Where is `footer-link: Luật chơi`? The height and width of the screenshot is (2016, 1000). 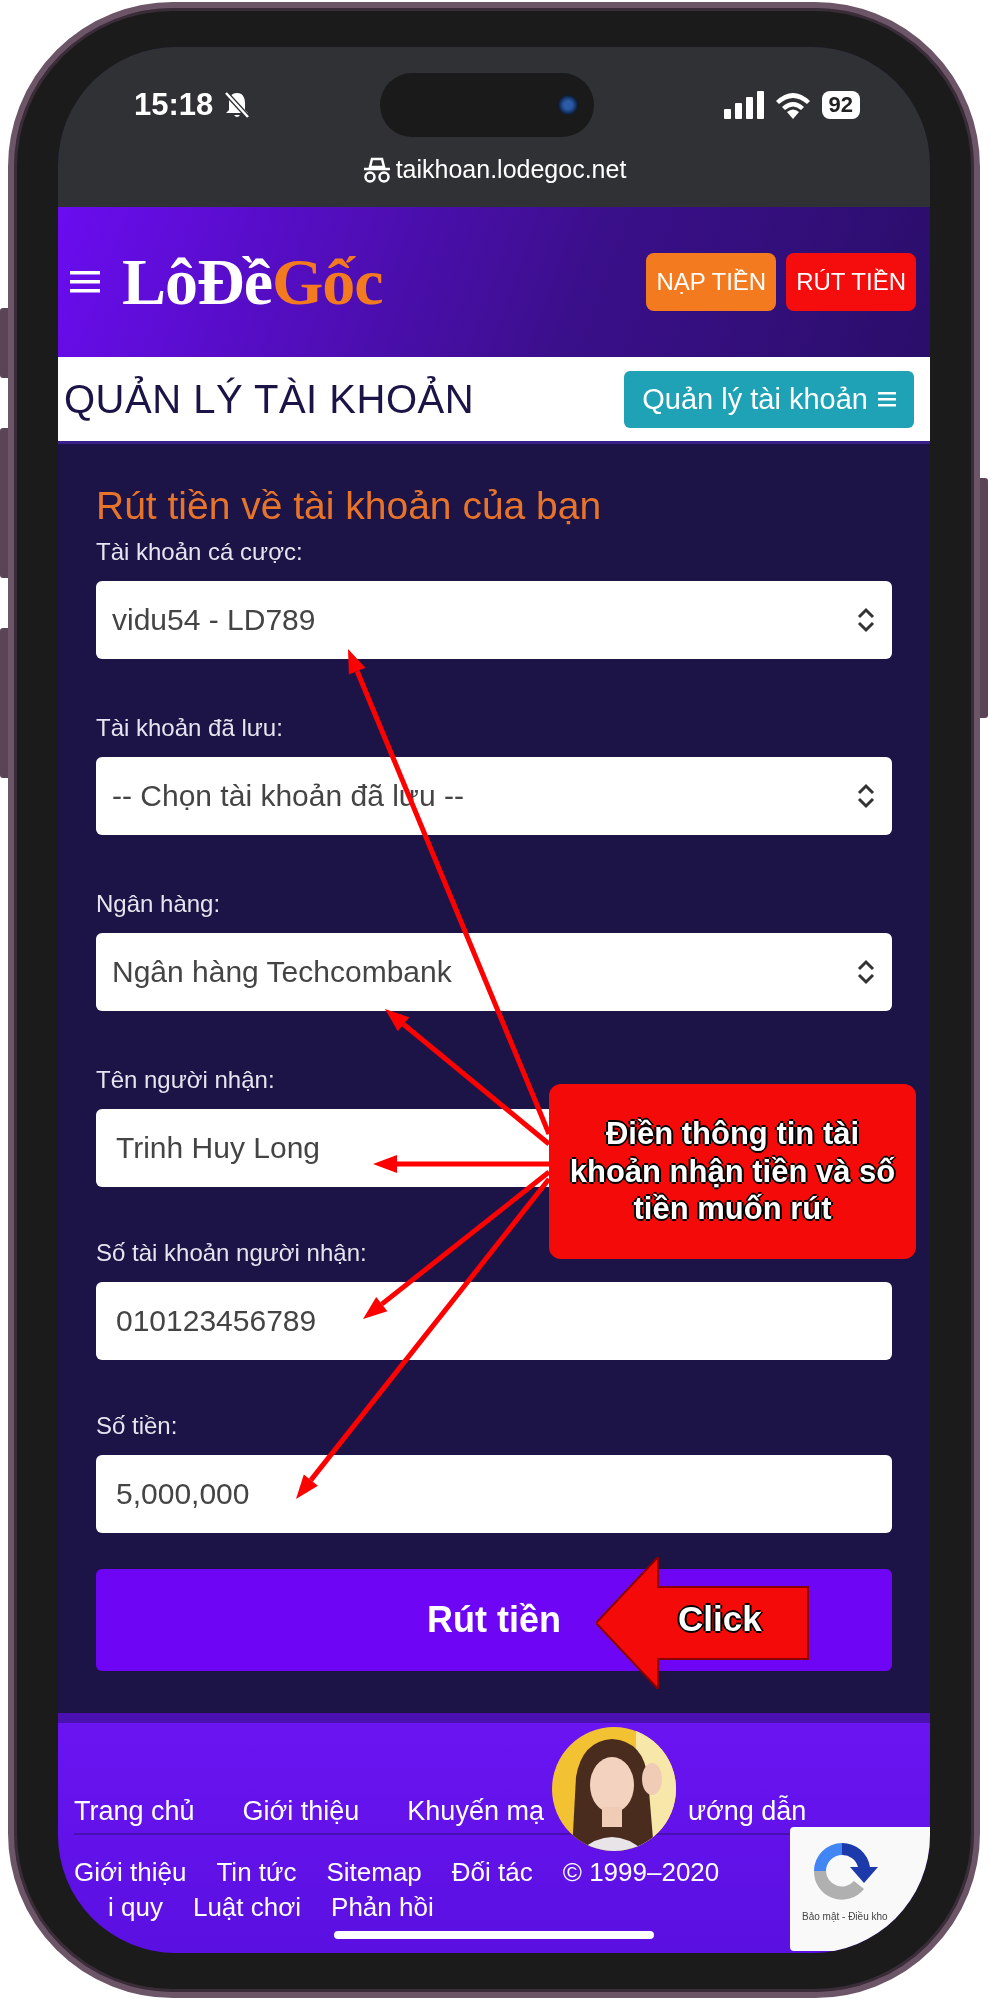
footer-link: Luật chơi is located at coordinates (247, 1907).